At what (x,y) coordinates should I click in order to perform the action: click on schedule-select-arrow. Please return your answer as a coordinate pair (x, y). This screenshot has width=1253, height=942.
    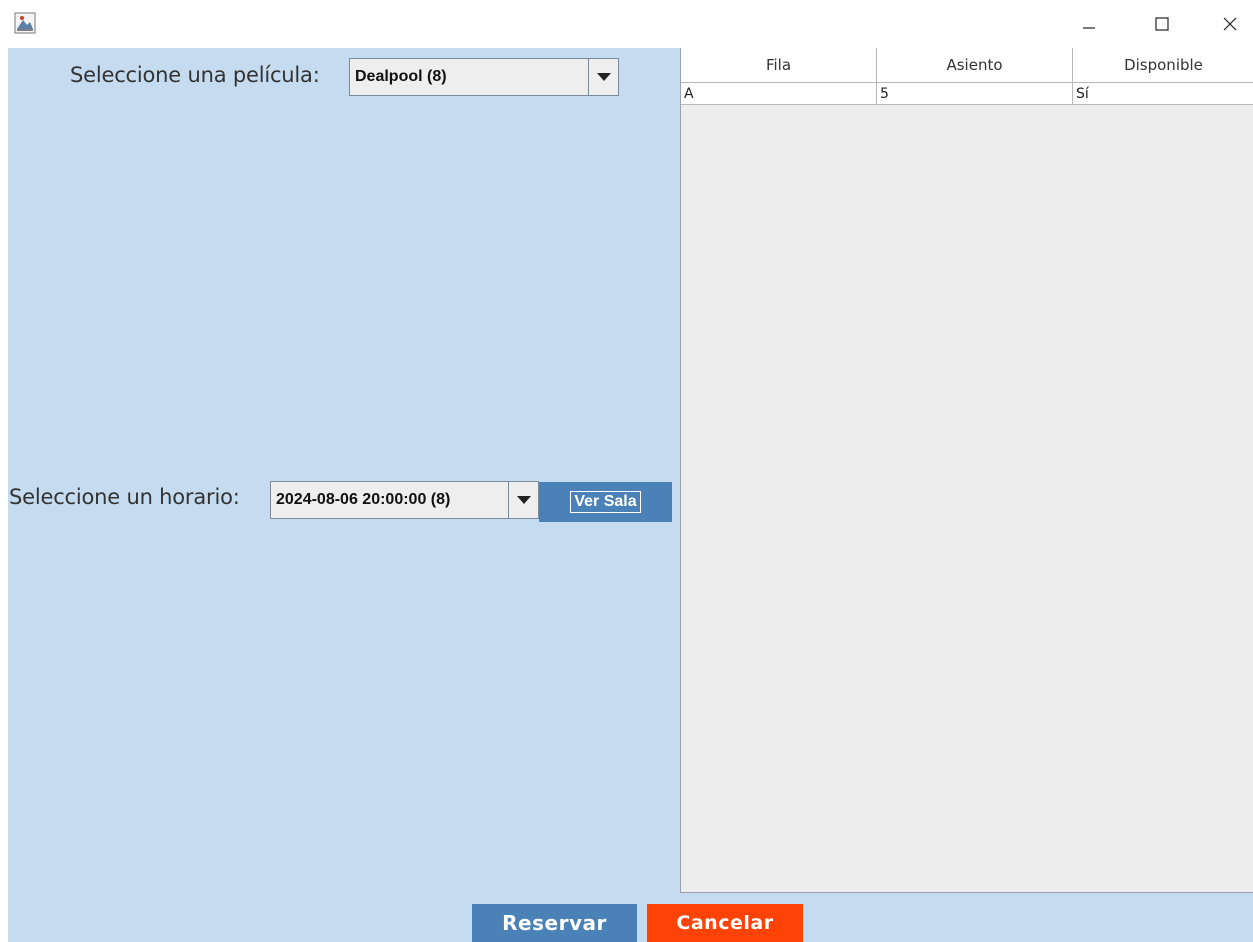
    Looking at the image, I should click on (523, 500).